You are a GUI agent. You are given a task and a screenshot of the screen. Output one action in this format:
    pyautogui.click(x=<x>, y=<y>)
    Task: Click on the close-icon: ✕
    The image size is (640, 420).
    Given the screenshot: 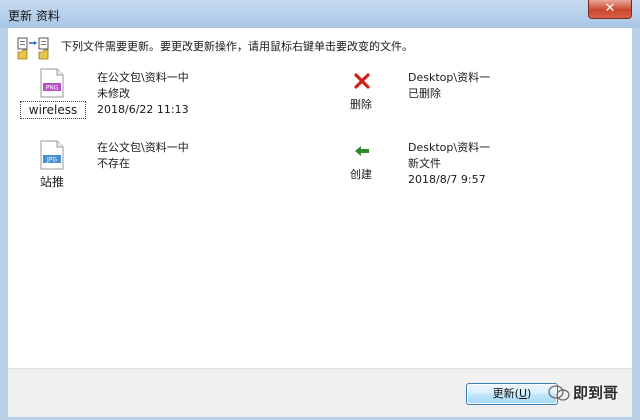 What is the action you would take?
    pyautogui.click(x=610, y=8)
    